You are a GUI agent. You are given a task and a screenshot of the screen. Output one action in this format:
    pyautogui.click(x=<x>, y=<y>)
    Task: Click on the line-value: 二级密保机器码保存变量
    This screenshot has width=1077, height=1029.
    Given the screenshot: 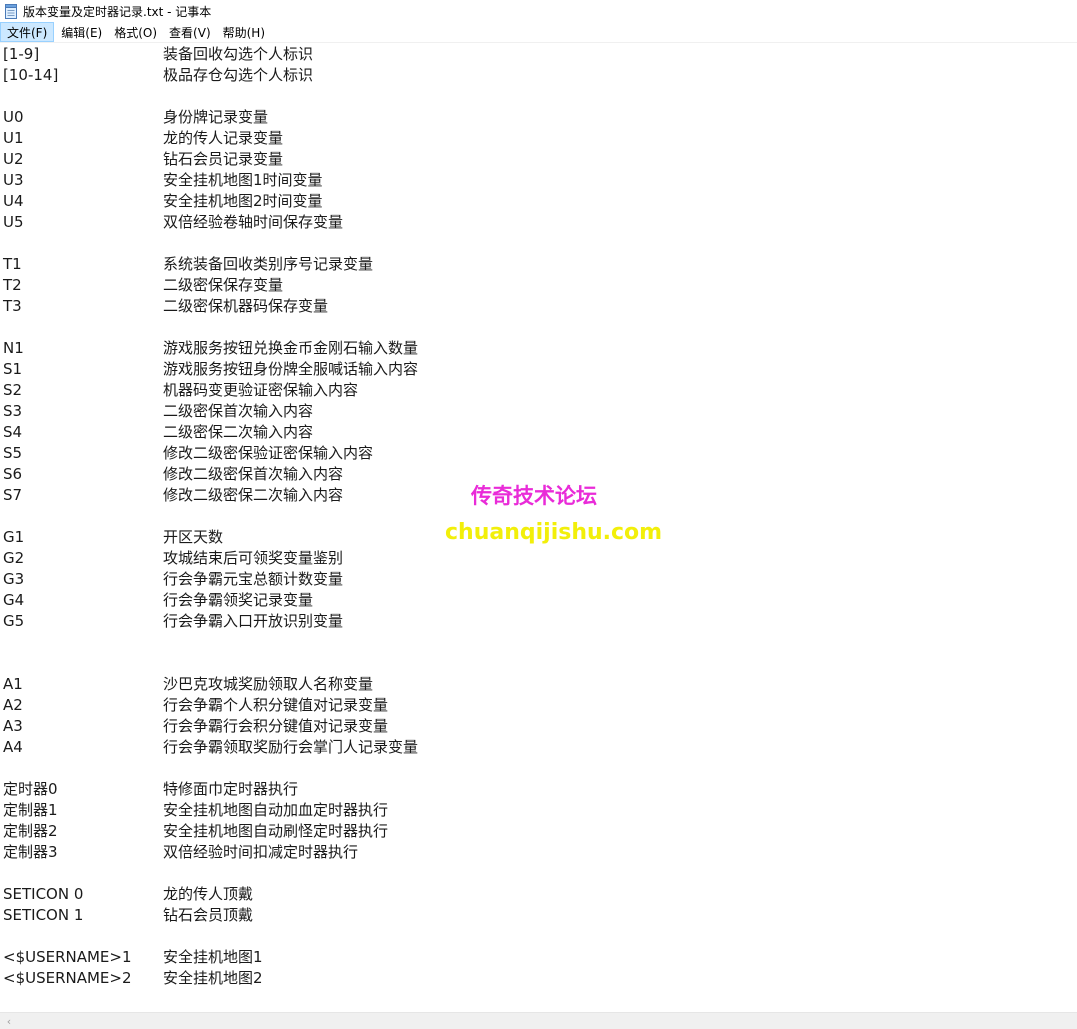 What is the action you would take?
    pyautogui.click(x=246, y=306)
    